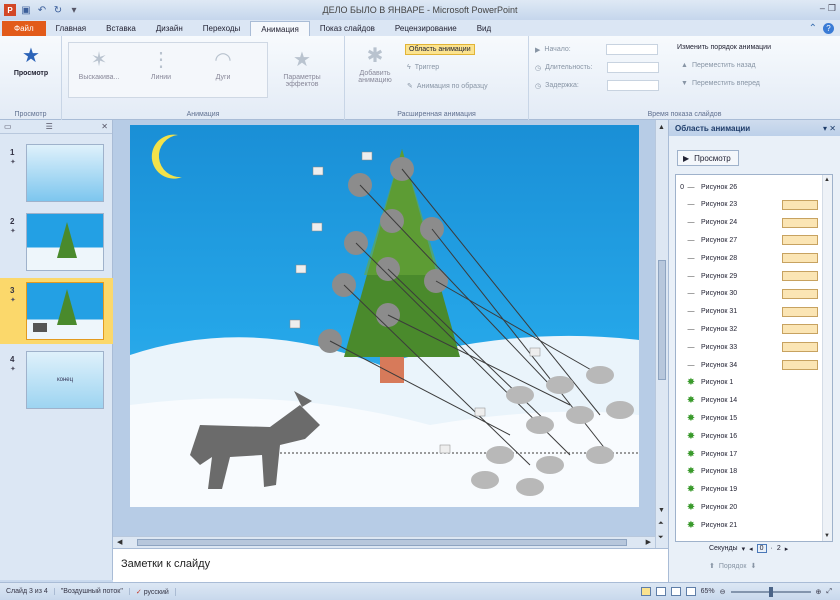  I want to click on language-indicator: ✓ русский, so click(153, 591).